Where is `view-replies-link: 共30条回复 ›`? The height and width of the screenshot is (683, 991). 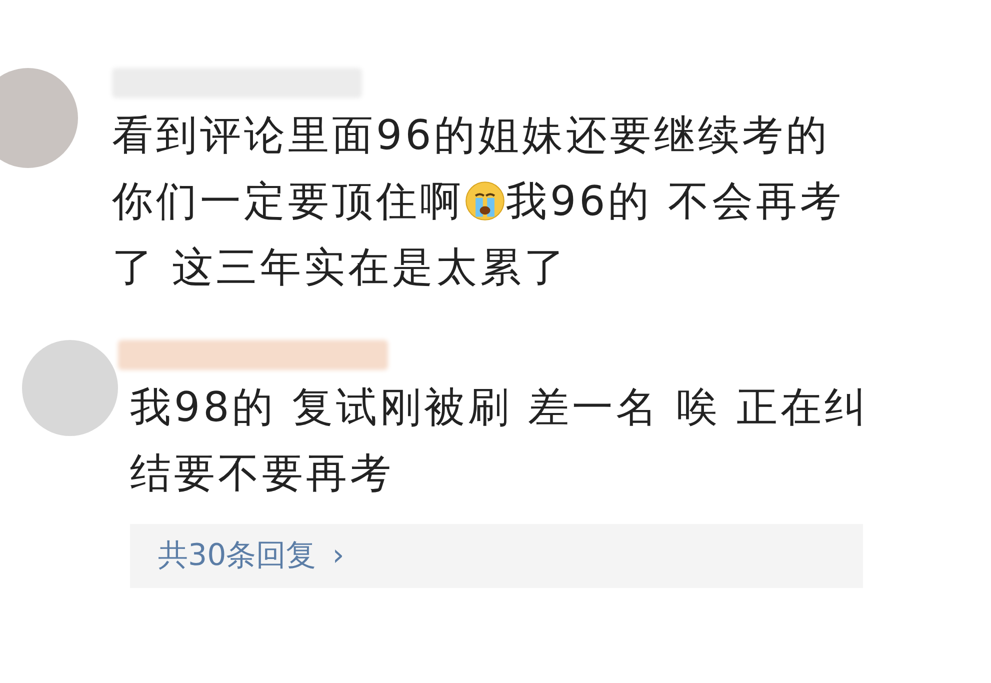 view-replies-link: 共30条回复 › is located at coordinates (251, 556).